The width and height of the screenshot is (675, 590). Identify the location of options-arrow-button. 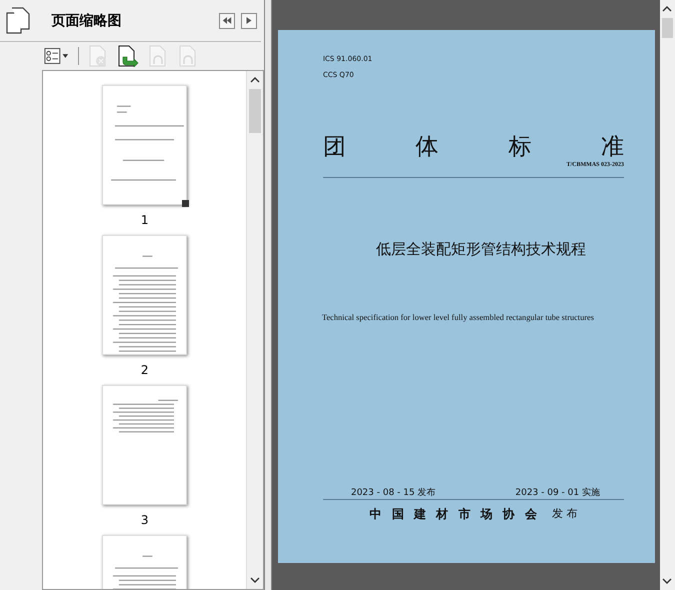
(249, 20).